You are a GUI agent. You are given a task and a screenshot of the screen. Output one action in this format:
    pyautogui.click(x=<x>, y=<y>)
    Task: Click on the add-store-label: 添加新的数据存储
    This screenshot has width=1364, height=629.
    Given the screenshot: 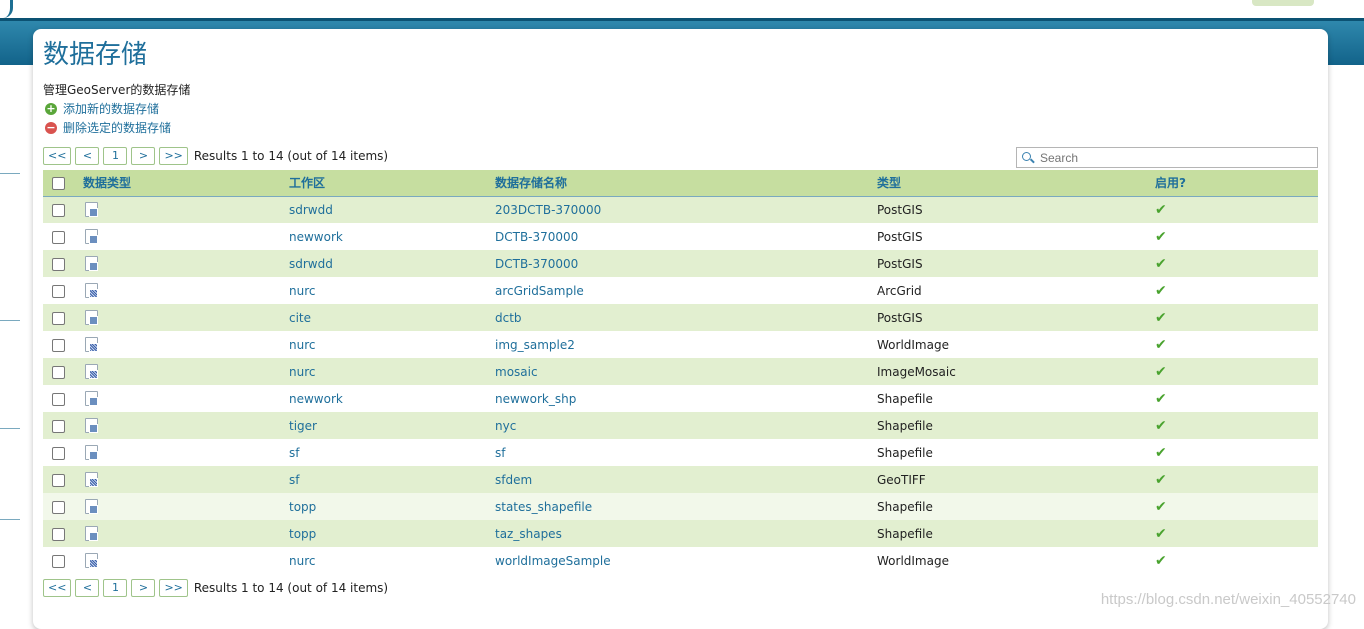 What is the action you would take?
    pyautogui.click(x=111, y=109)
    